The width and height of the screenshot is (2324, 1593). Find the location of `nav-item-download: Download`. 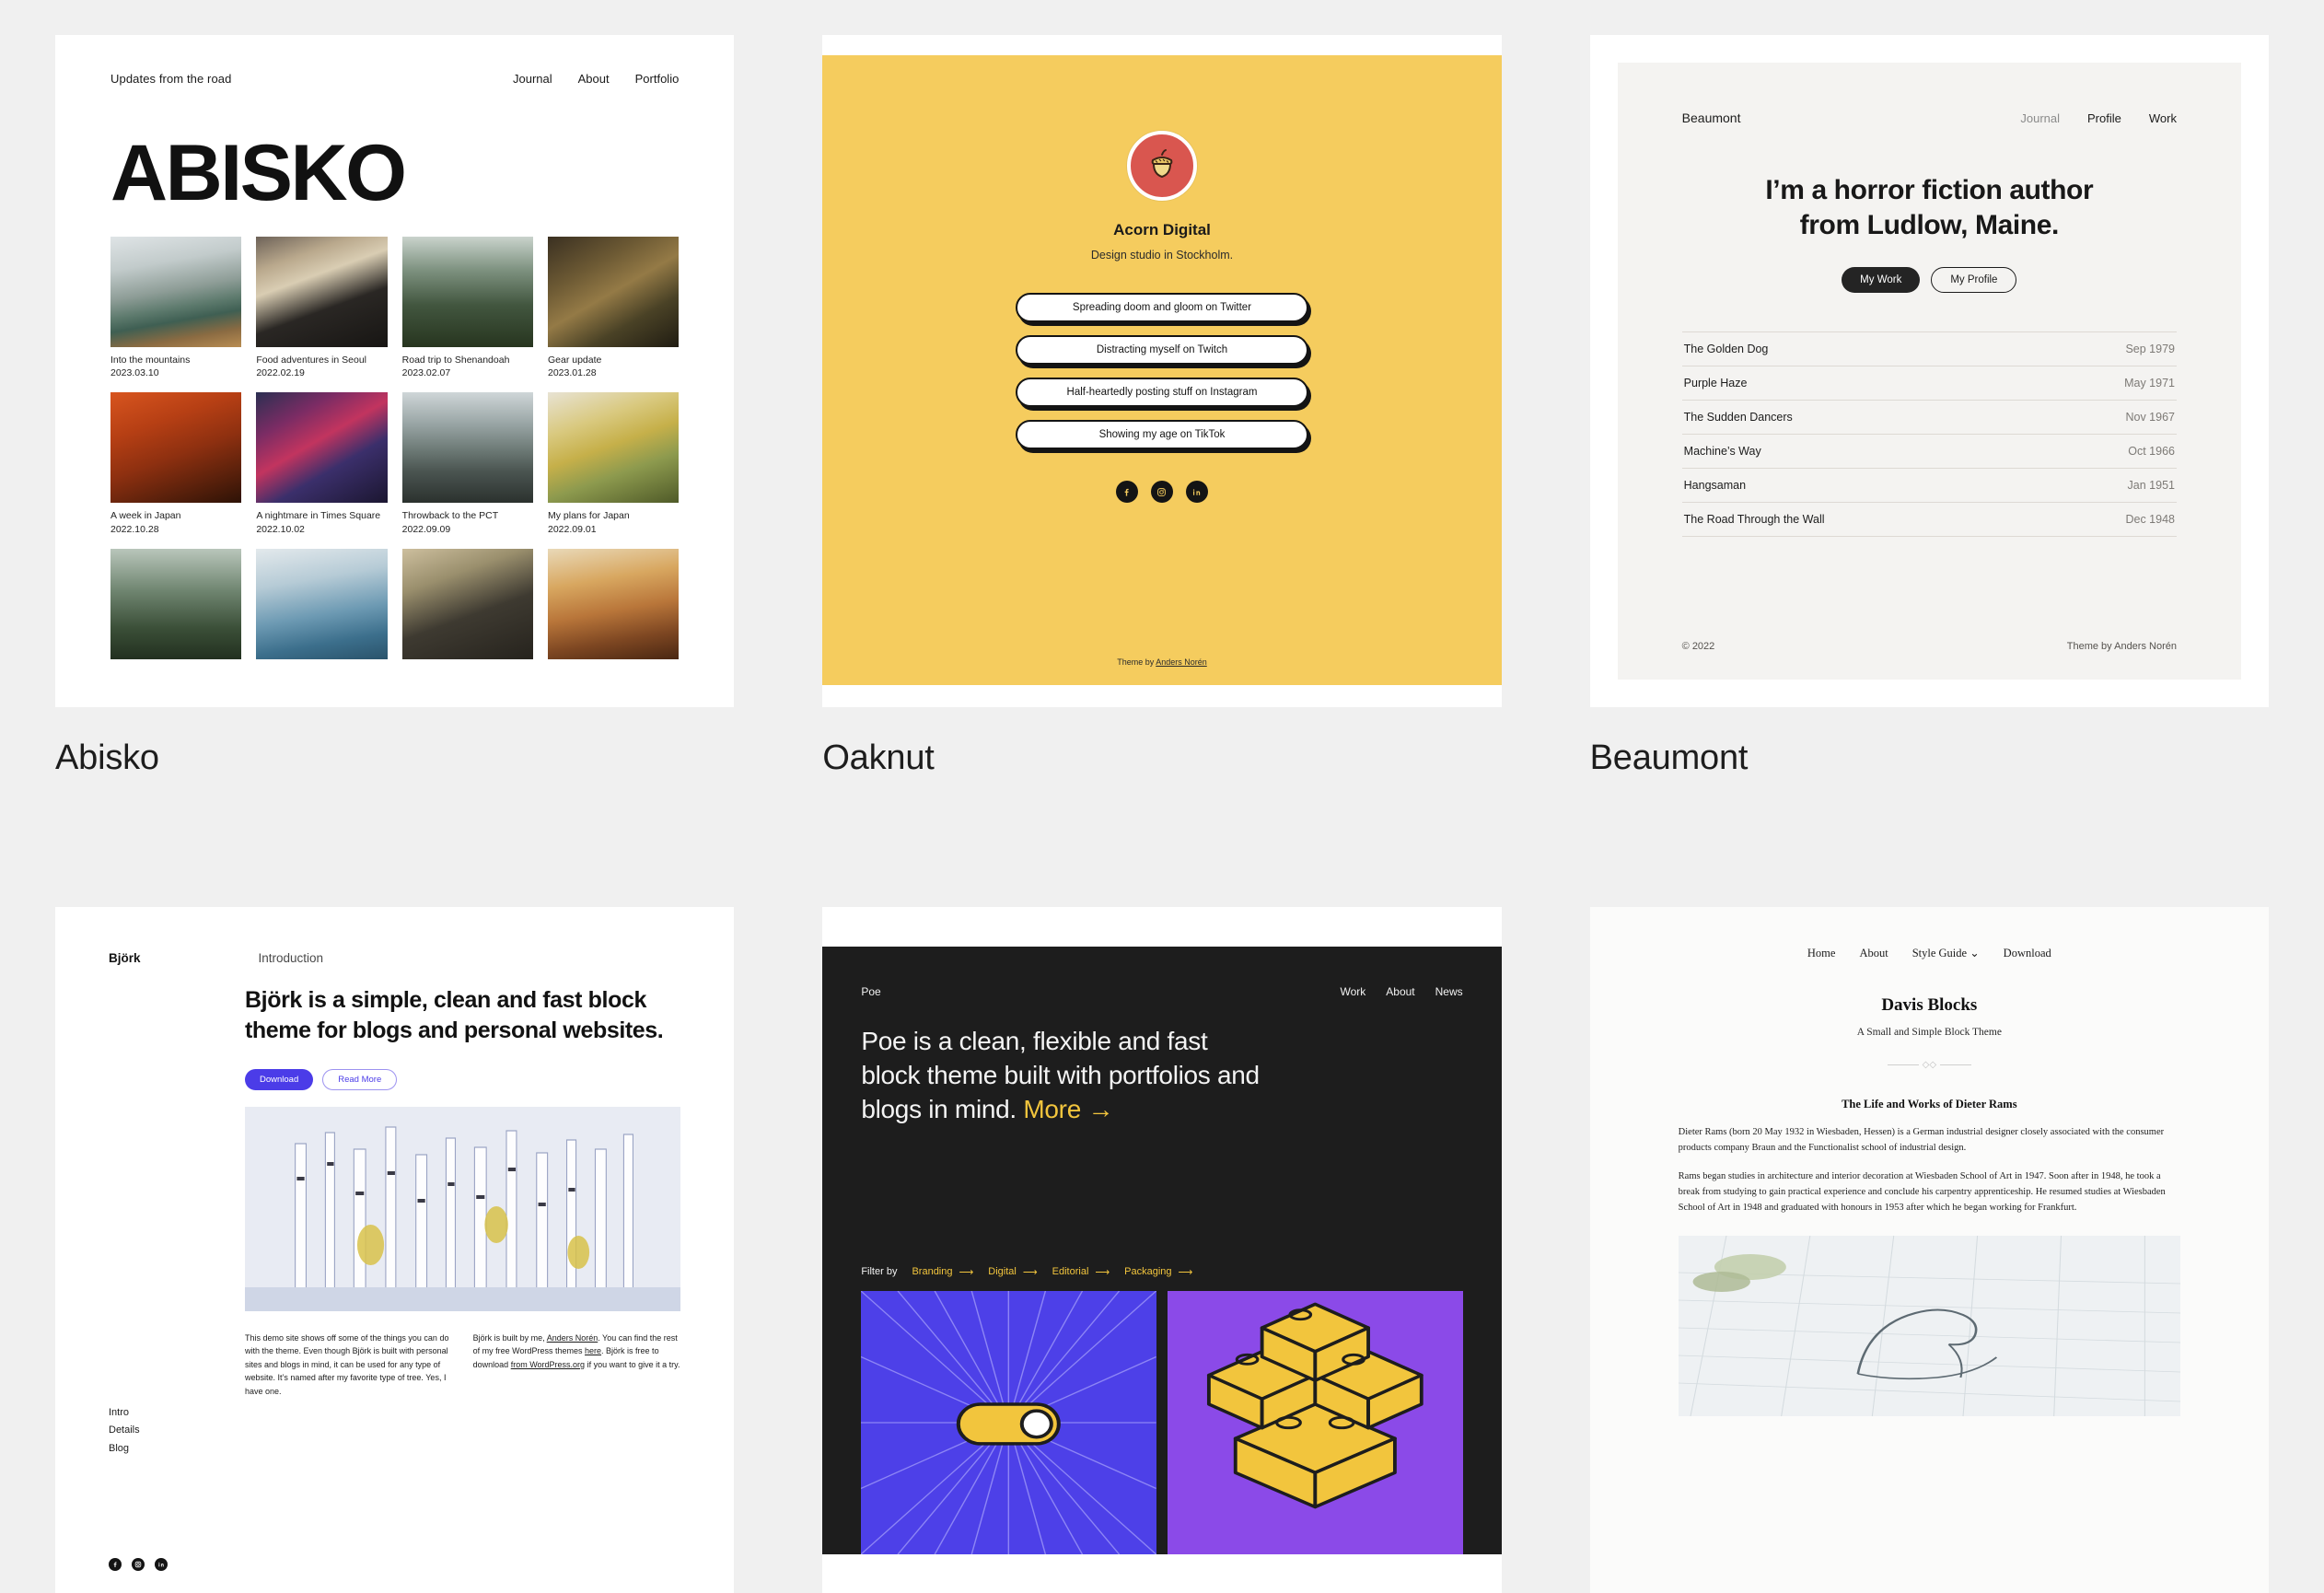

nav-item-download: Download is located at coordinates (2028, 953).